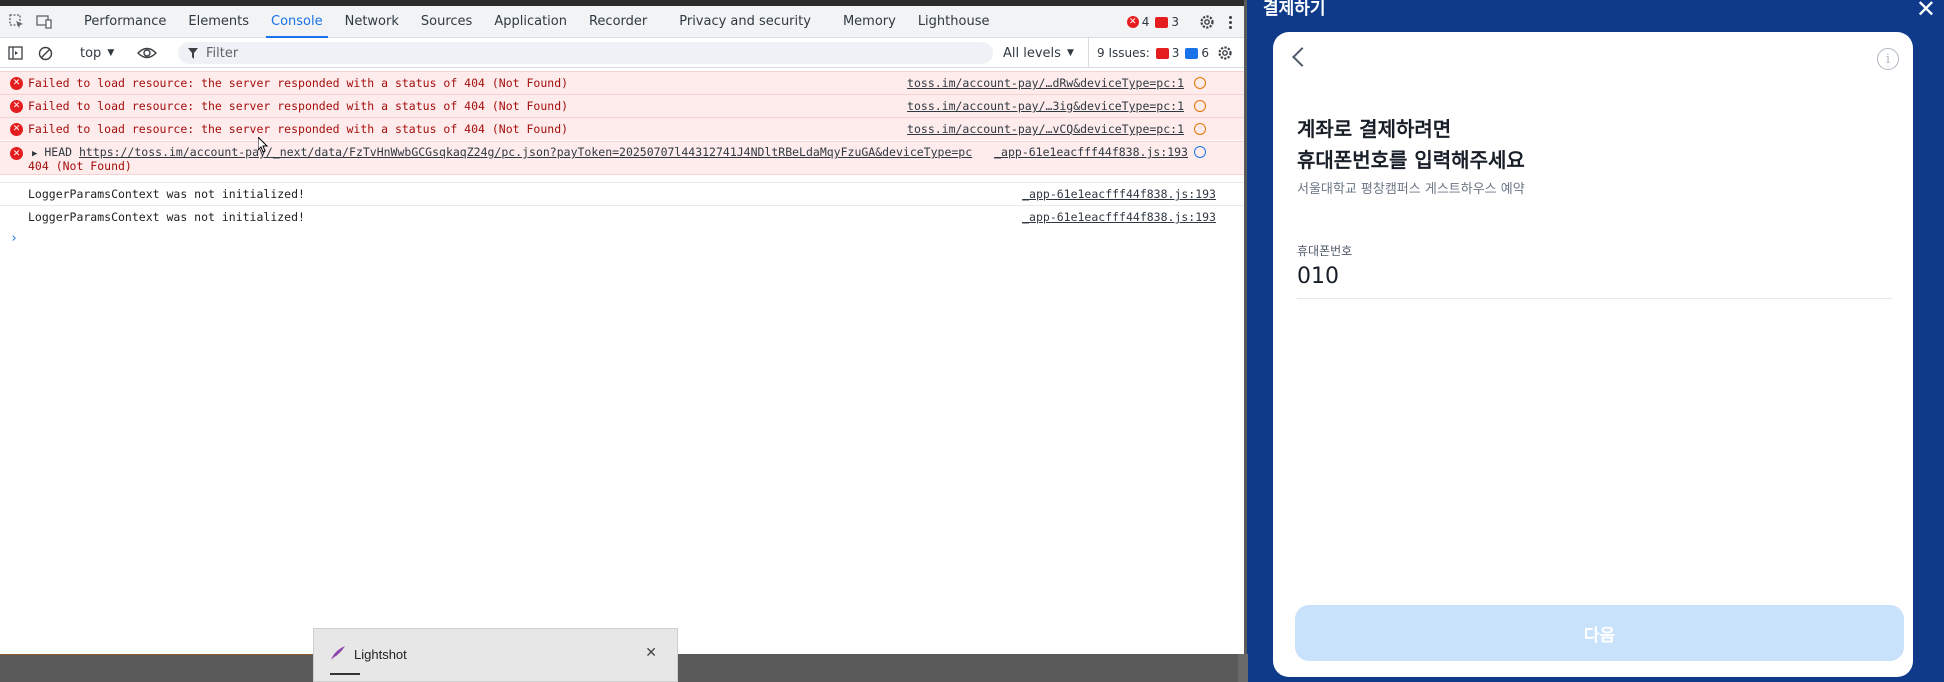 This screenshot has height=682, width=1944. Describe the element at coordinates (1302, 57) in the screenshot. I see `back-arrow-icon` at that location.